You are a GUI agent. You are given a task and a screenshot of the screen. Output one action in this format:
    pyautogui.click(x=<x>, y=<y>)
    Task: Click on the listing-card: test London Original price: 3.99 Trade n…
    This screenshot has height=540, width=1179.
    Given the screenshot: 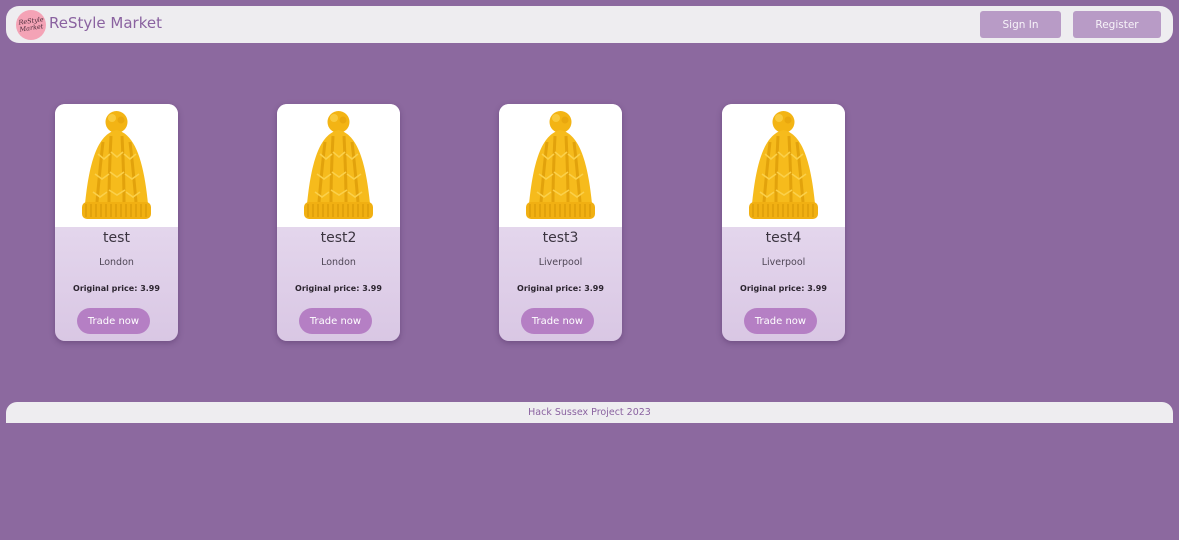 What is the action you would take?
    pyautogui.click(x=116, y=222)
    